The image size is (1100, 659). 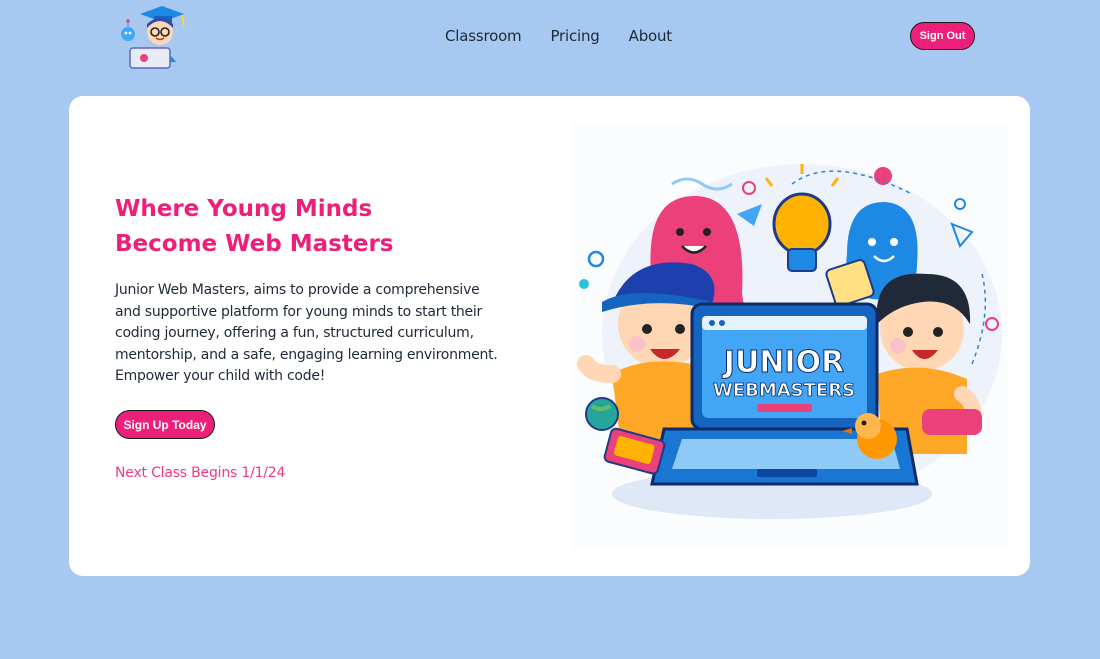 What do you see at coordinates (254, 244) in the screenshot?
I see `hero-title-line-2: Become Web Masters` at bounding box center [254, 244].